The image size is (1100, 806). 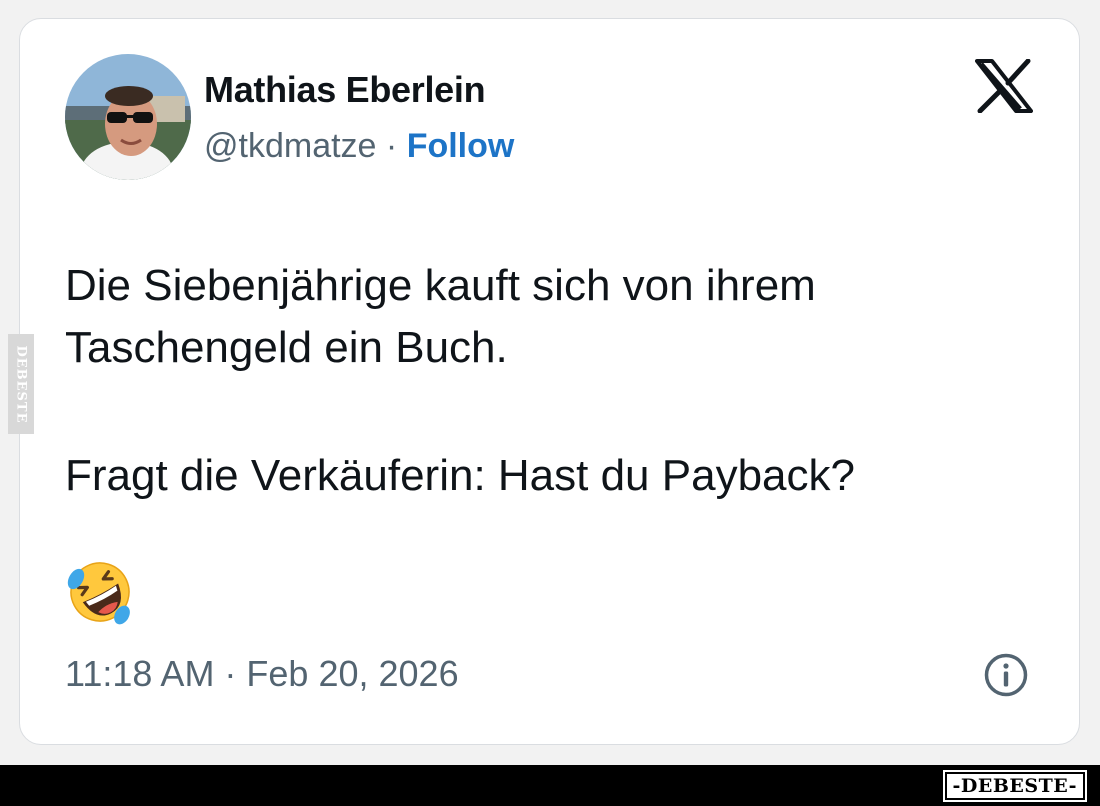 I want to click on handle-row: @tkdmatze · Follow, so click(x=359, y=146).